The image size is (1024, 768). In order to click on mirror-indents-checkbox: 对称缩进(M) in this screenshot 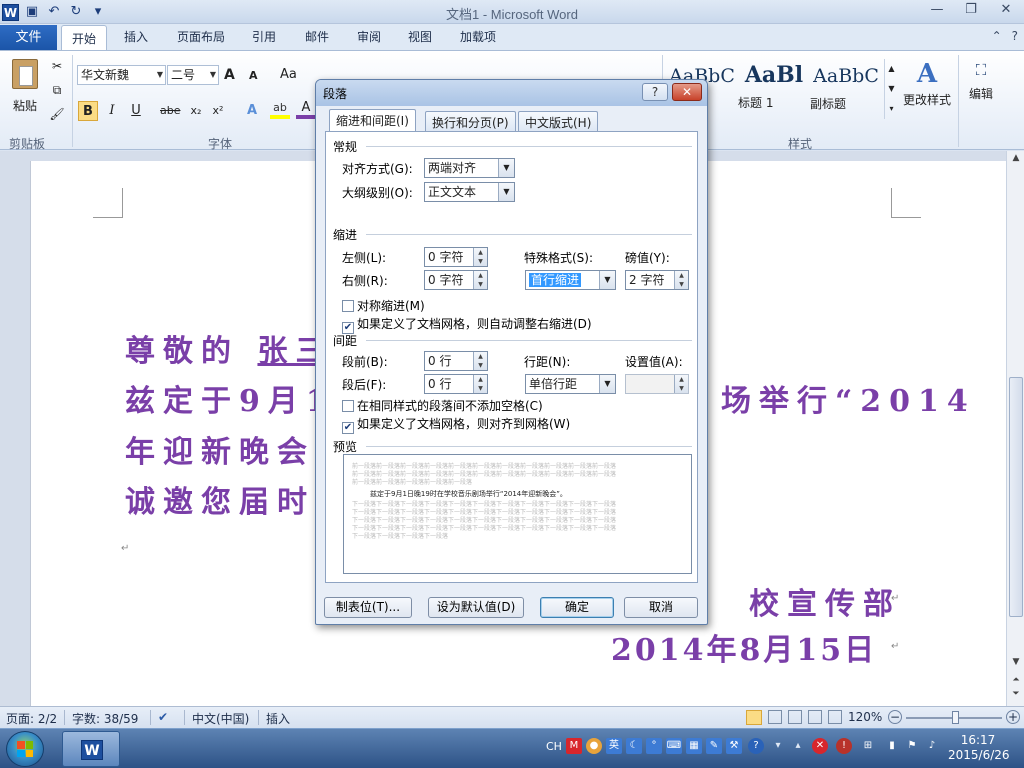, I will do `click(383, 306)`.